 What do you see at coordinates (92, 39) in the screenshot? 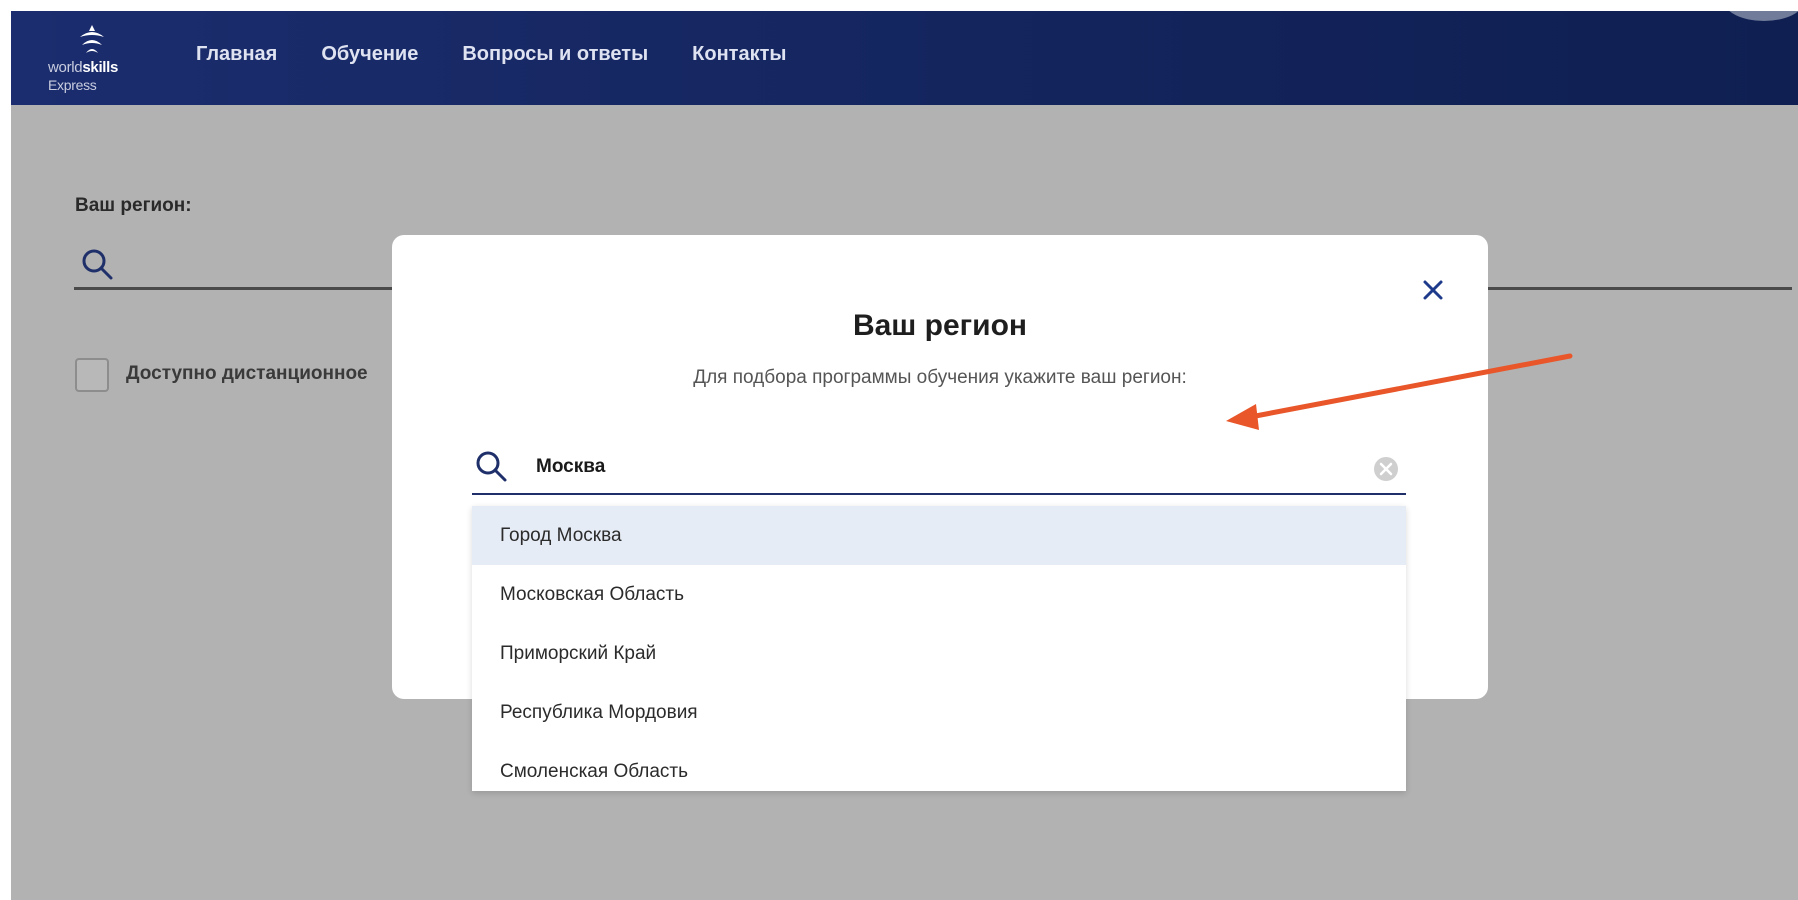
I see `logo-figure-icon` at bounding box center [92, 39].